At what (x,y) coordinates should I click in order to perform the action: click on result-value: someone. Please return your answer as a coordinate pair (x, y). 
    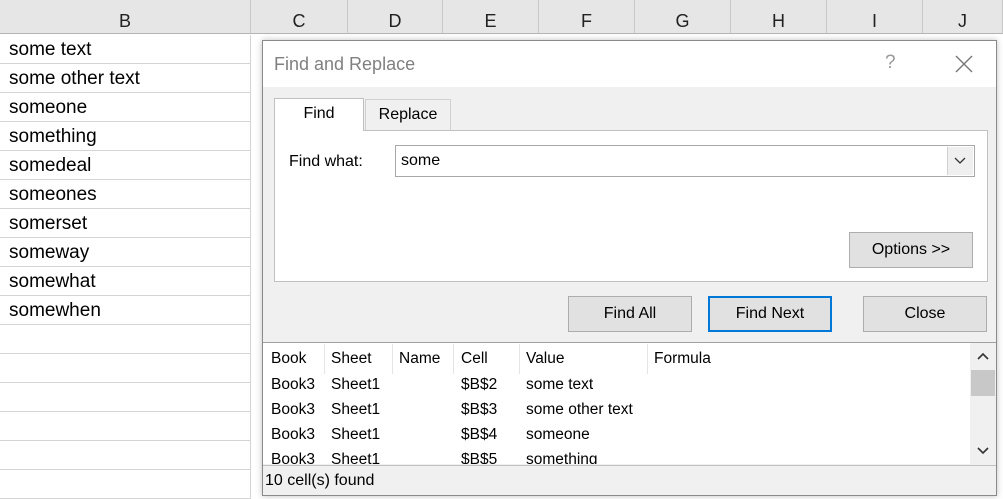
    Looking at the image, I should click on (558, 434).